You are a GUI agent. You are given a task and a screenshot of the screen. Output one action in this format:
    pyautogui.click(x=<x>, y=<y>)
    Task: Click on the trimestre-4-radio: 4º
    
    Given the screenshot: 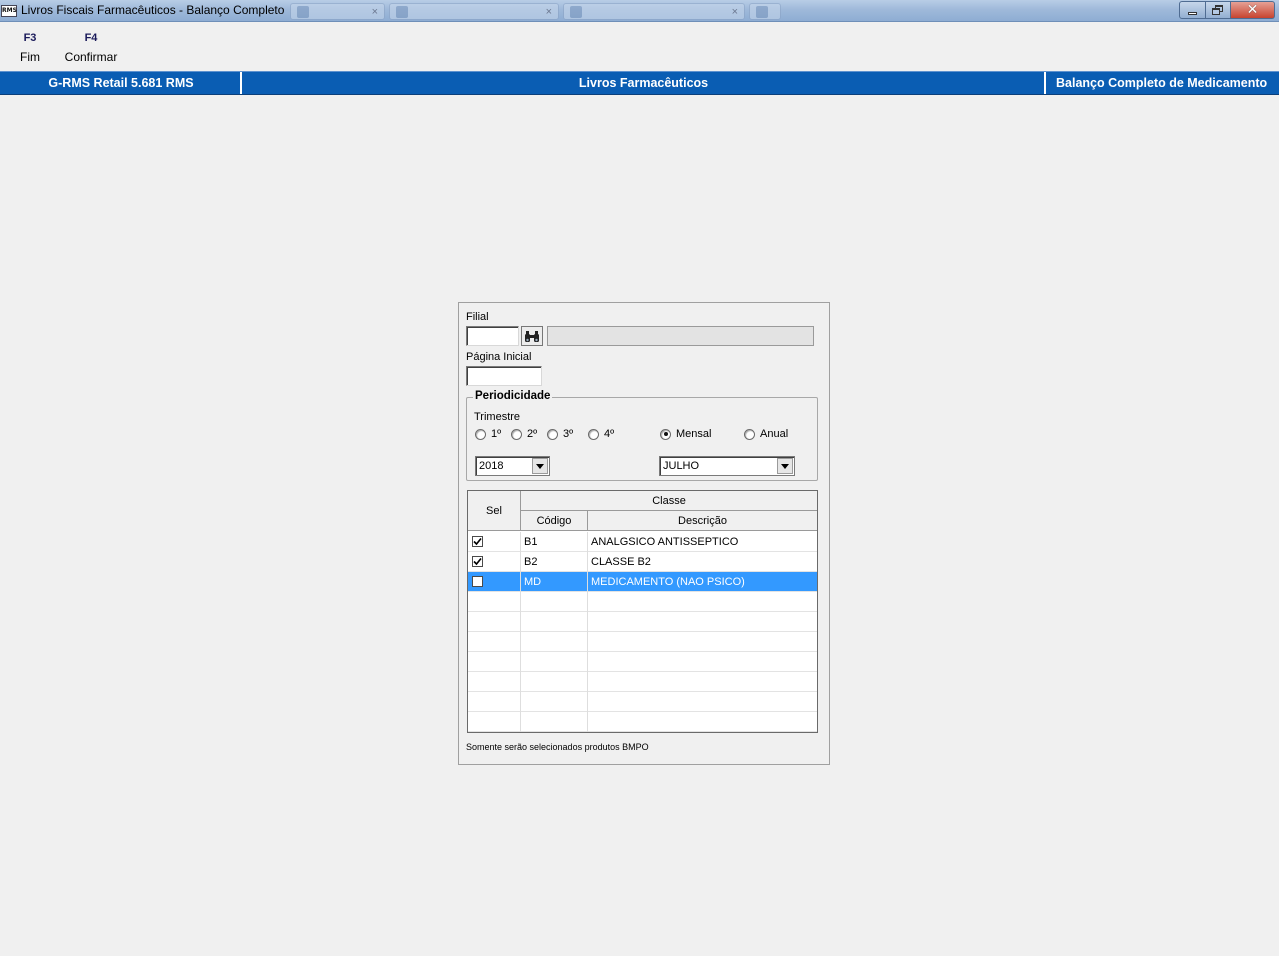 What is the action you would take?
    pyautogui.click(x=601, y=434)
    